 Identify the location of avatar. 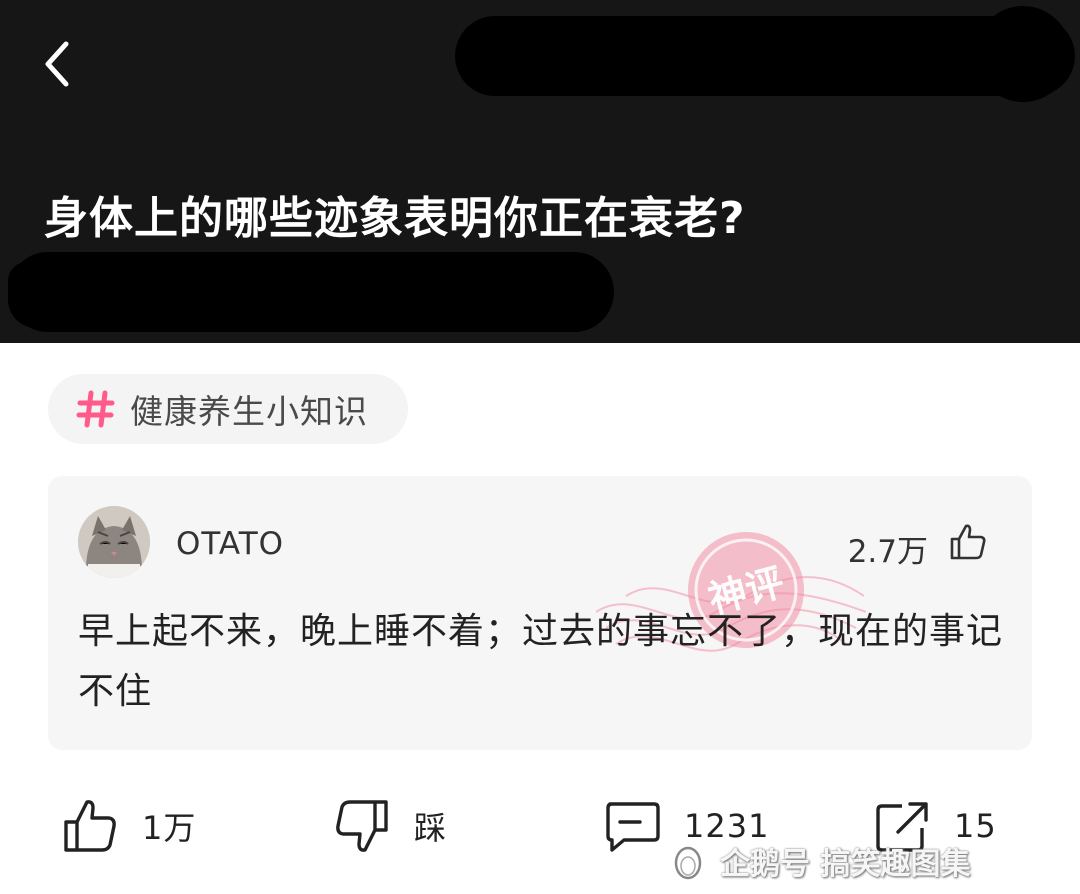
(114, 542).